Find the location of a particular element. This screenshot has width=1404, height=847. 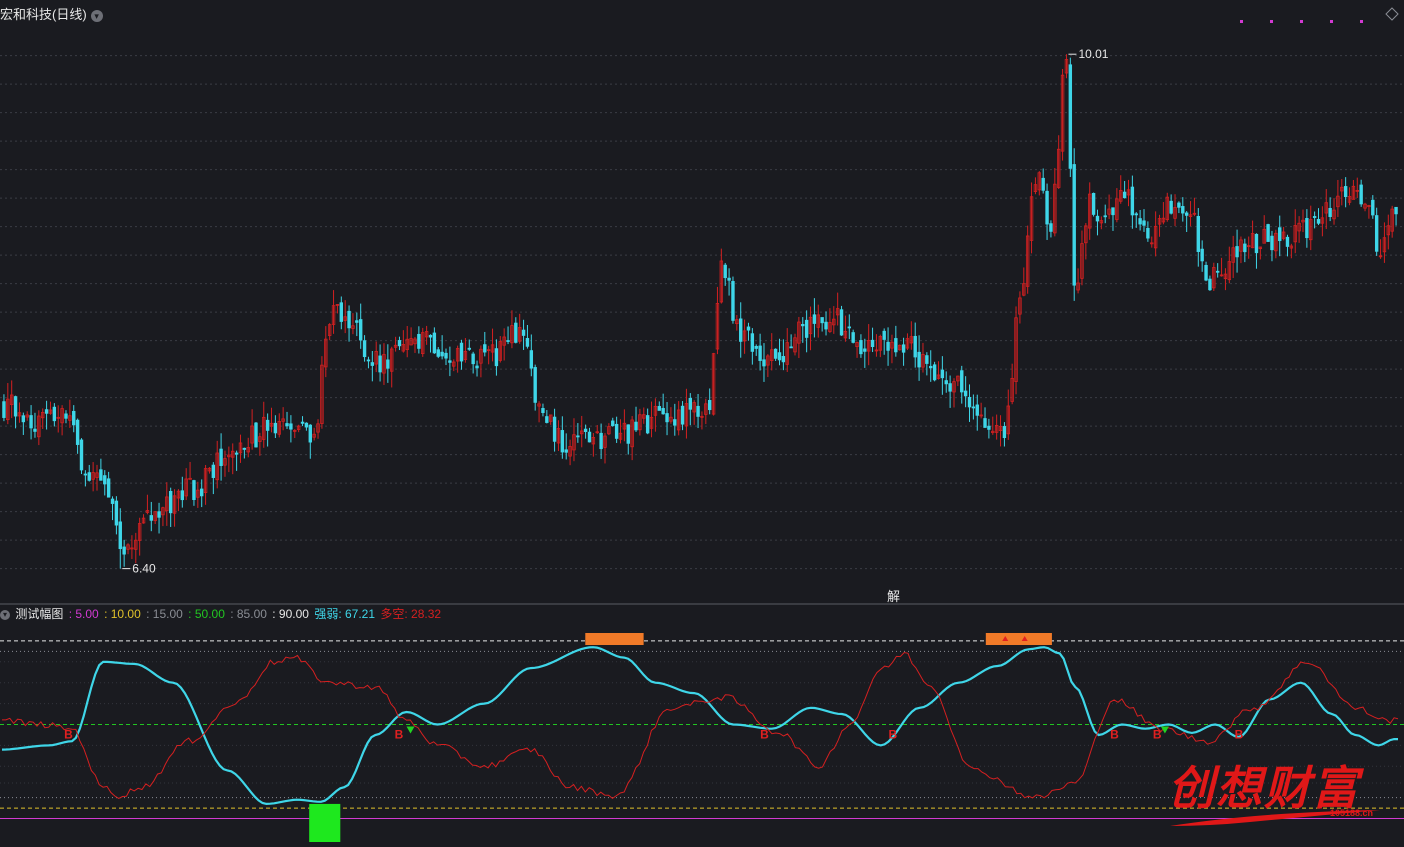

b-markers: BBBBBBB is located at coordinates (654, 689).